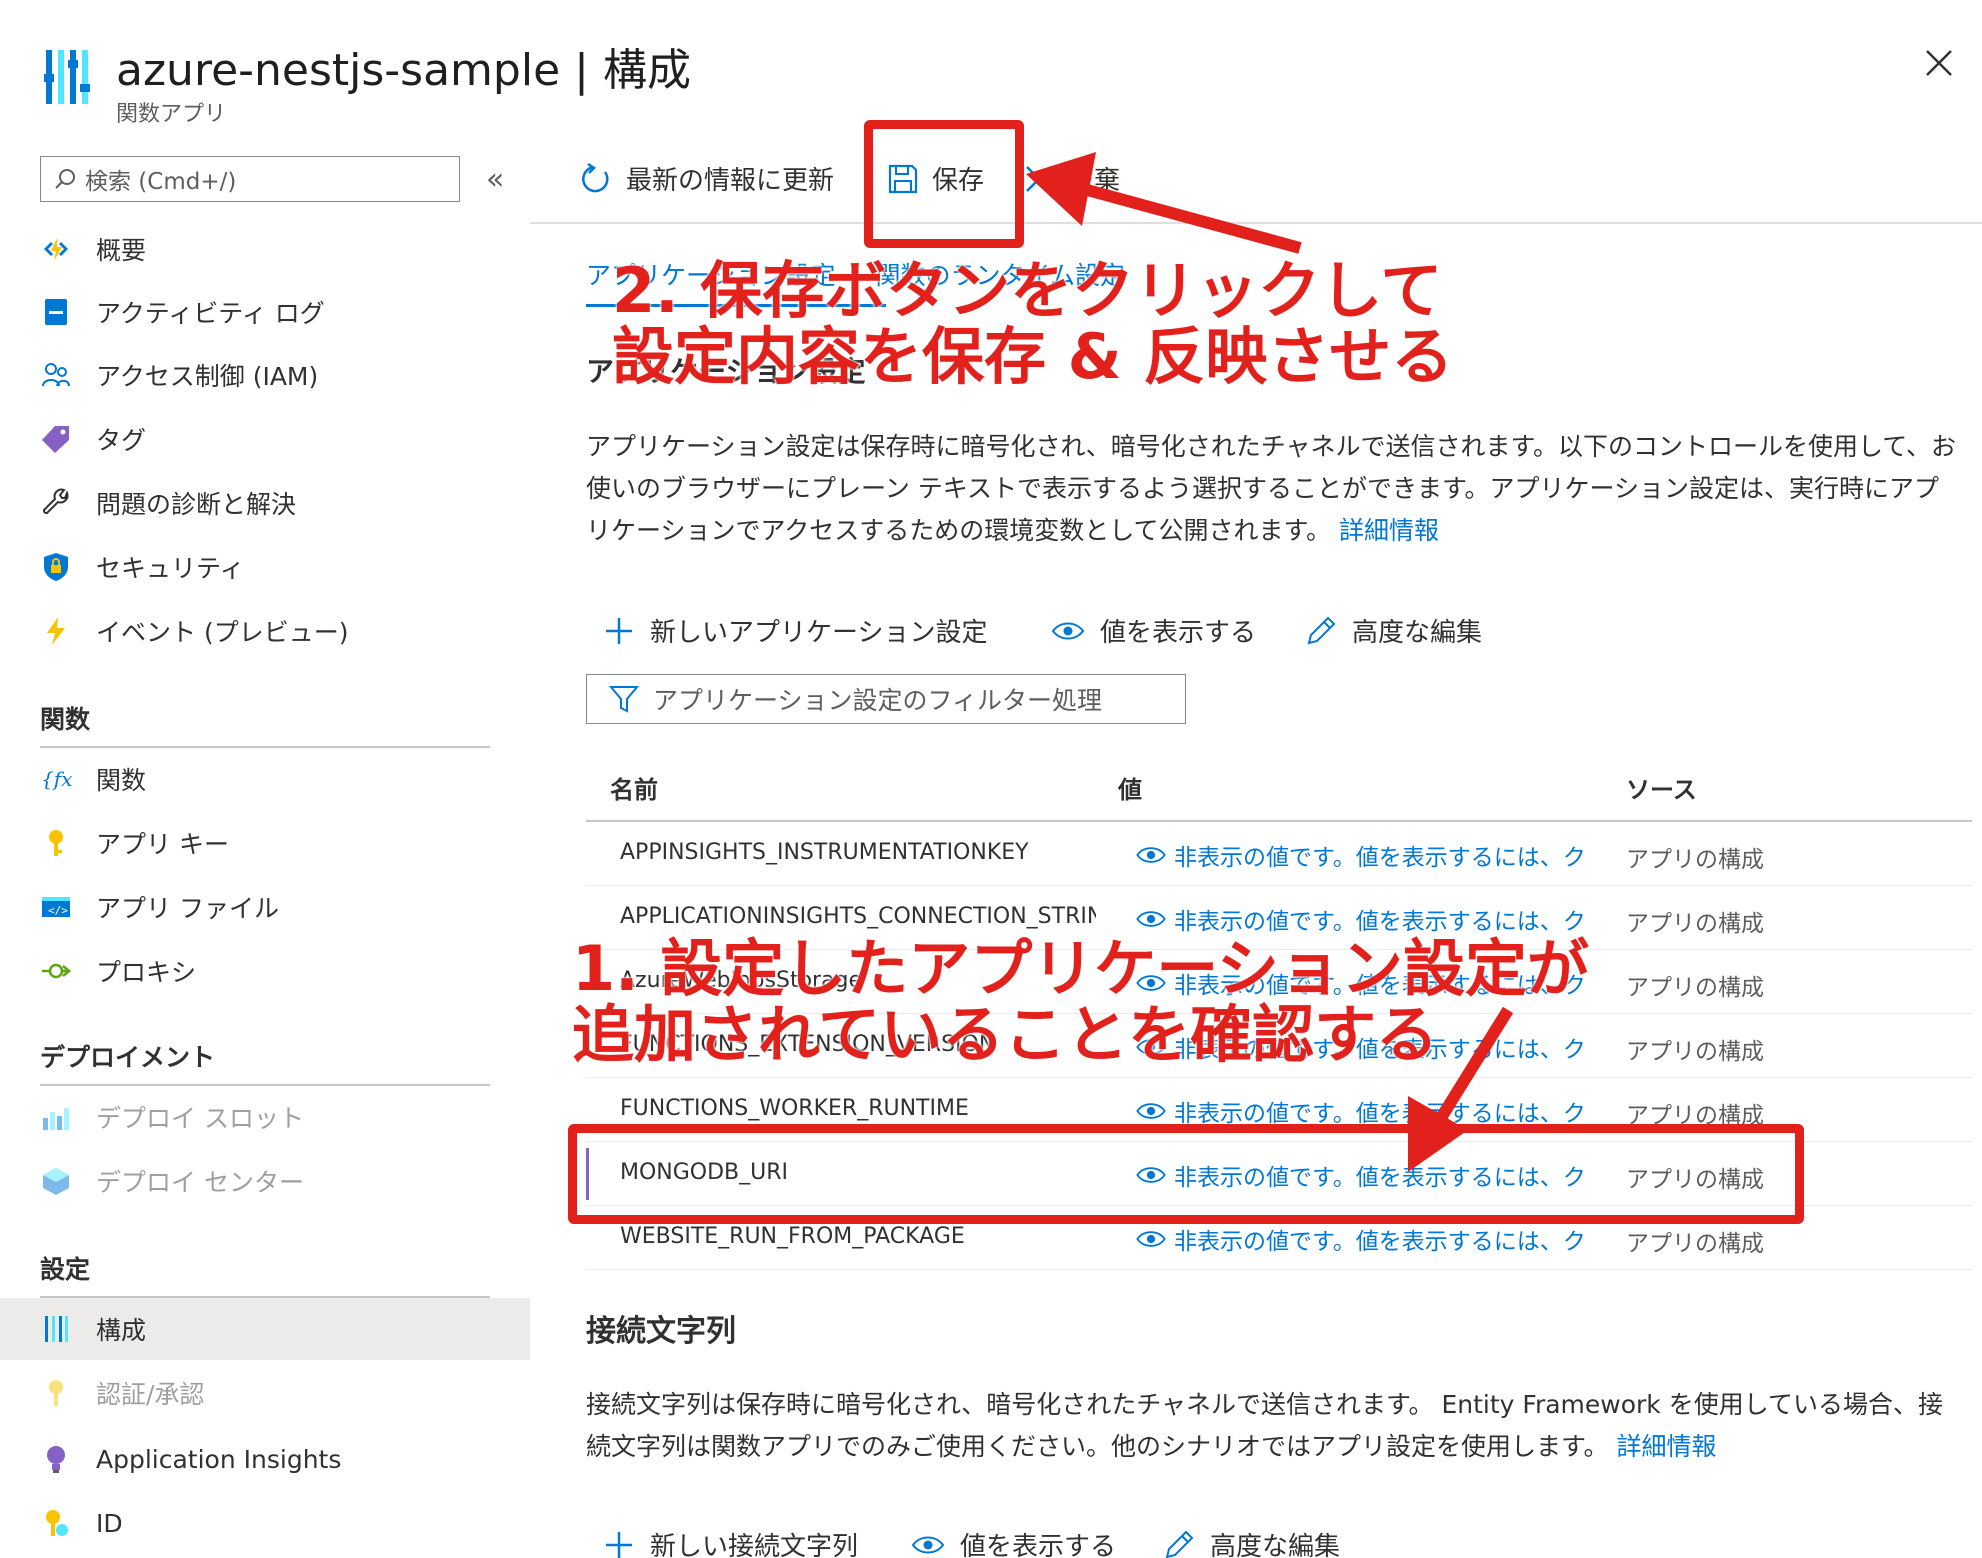 This screenshot has height=1558, width=1982. What do you see at coordinates (624, 699) in the screenshot?
I see `filter-icon` at bounding box center [624, 699].